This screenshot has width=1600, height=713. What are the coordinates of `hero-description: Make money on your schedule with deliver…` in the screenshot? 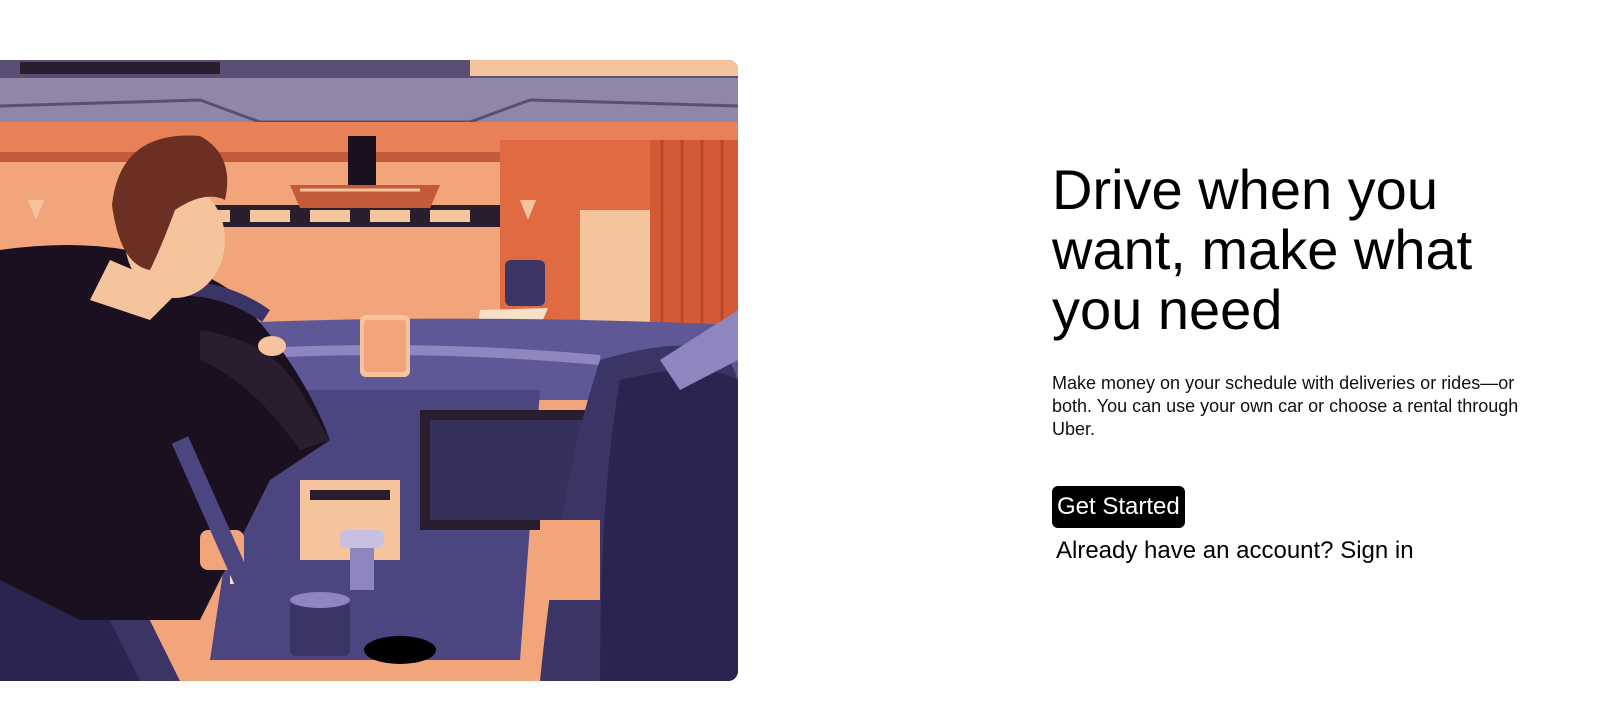 It's located at (1285, 406).